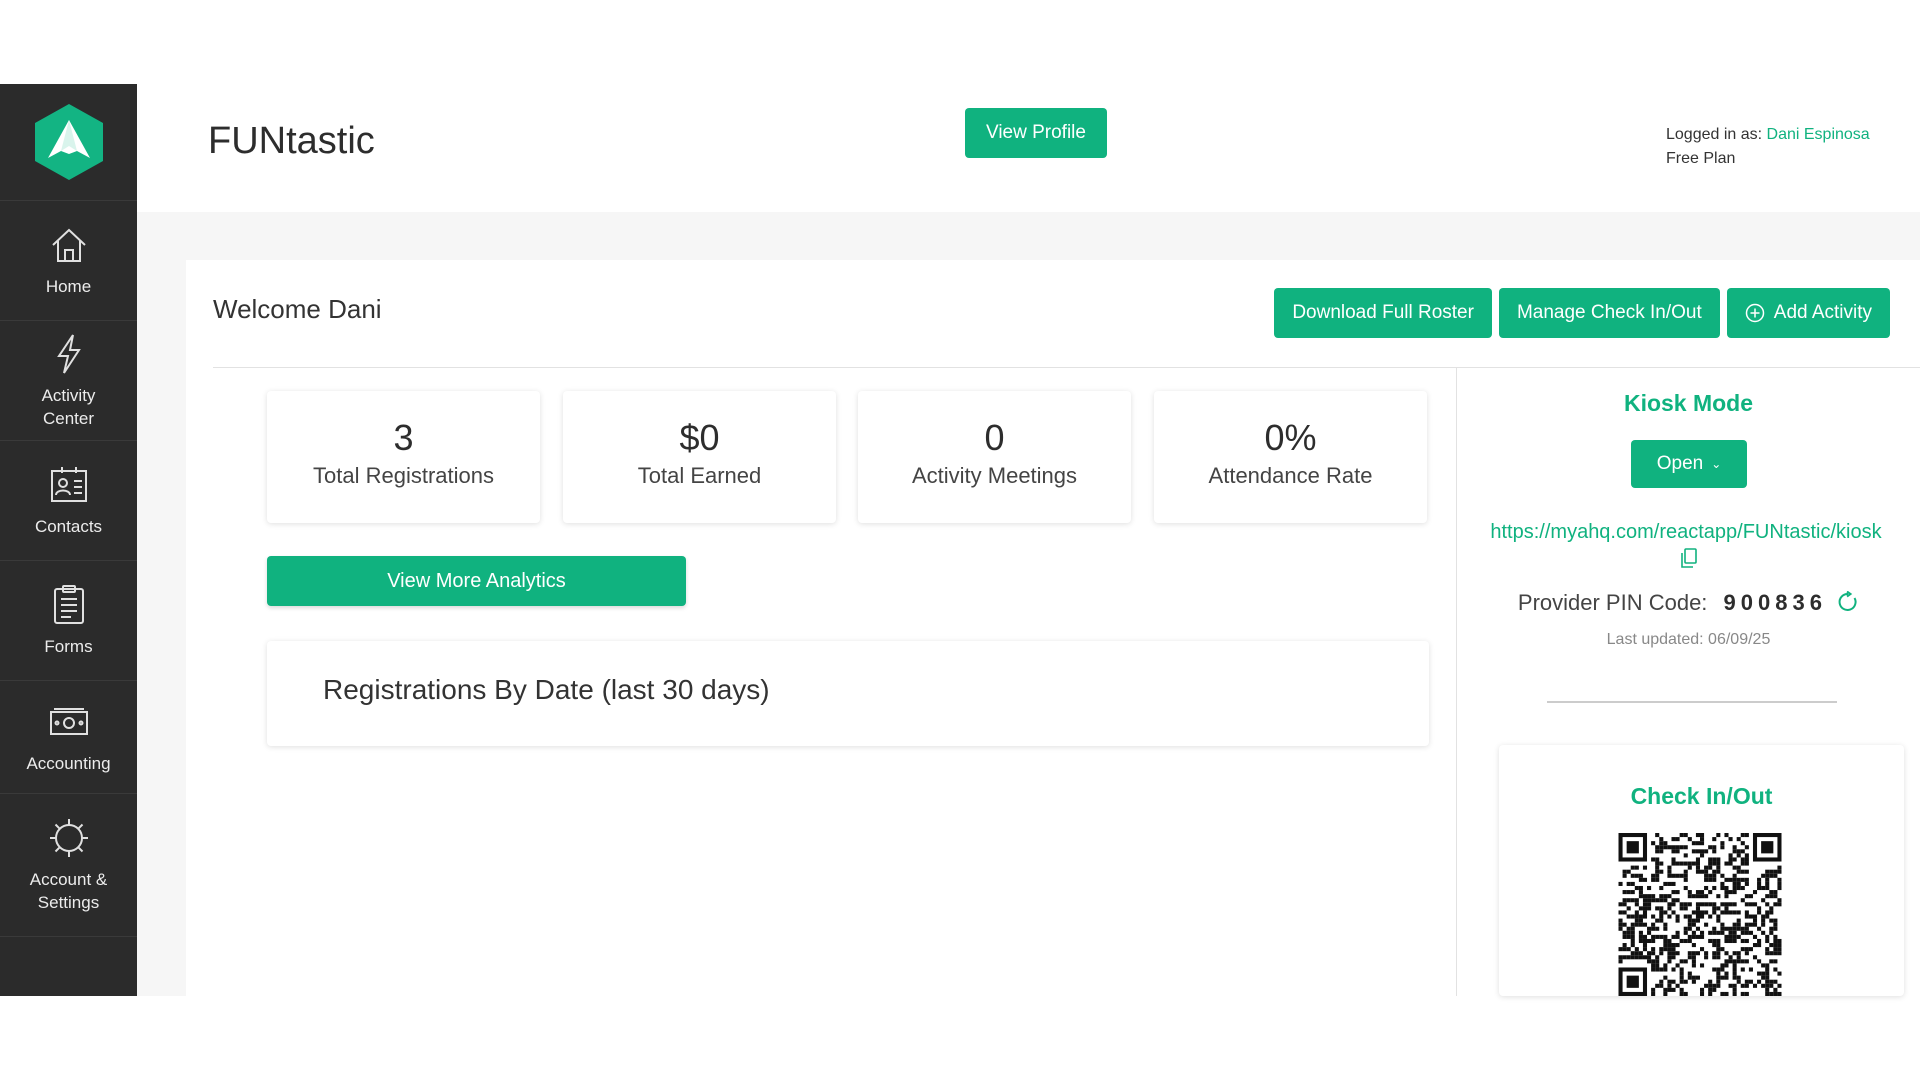 Image resolution: width=1920 pixels, height=1080 pixels. What do you see at coordinates (994, 475) in the screenshot?
I see `stat-label: Activity Meetings` at bounding box center [994, 475].